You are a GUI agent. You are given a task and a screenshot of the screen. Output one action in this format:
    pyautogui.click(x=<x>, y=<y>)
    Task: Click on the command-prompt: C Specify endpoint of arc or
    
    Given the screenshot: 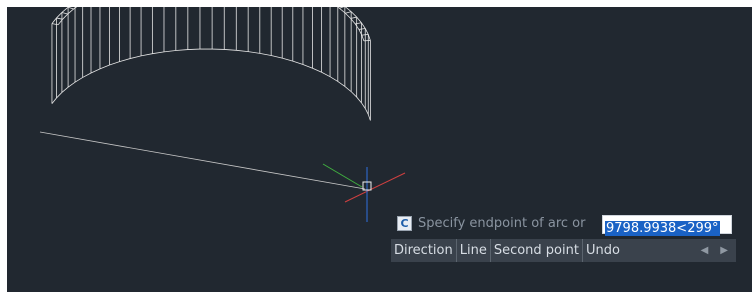 What is the action you would take?
    pyautogui.click(x=488, y=223)
    